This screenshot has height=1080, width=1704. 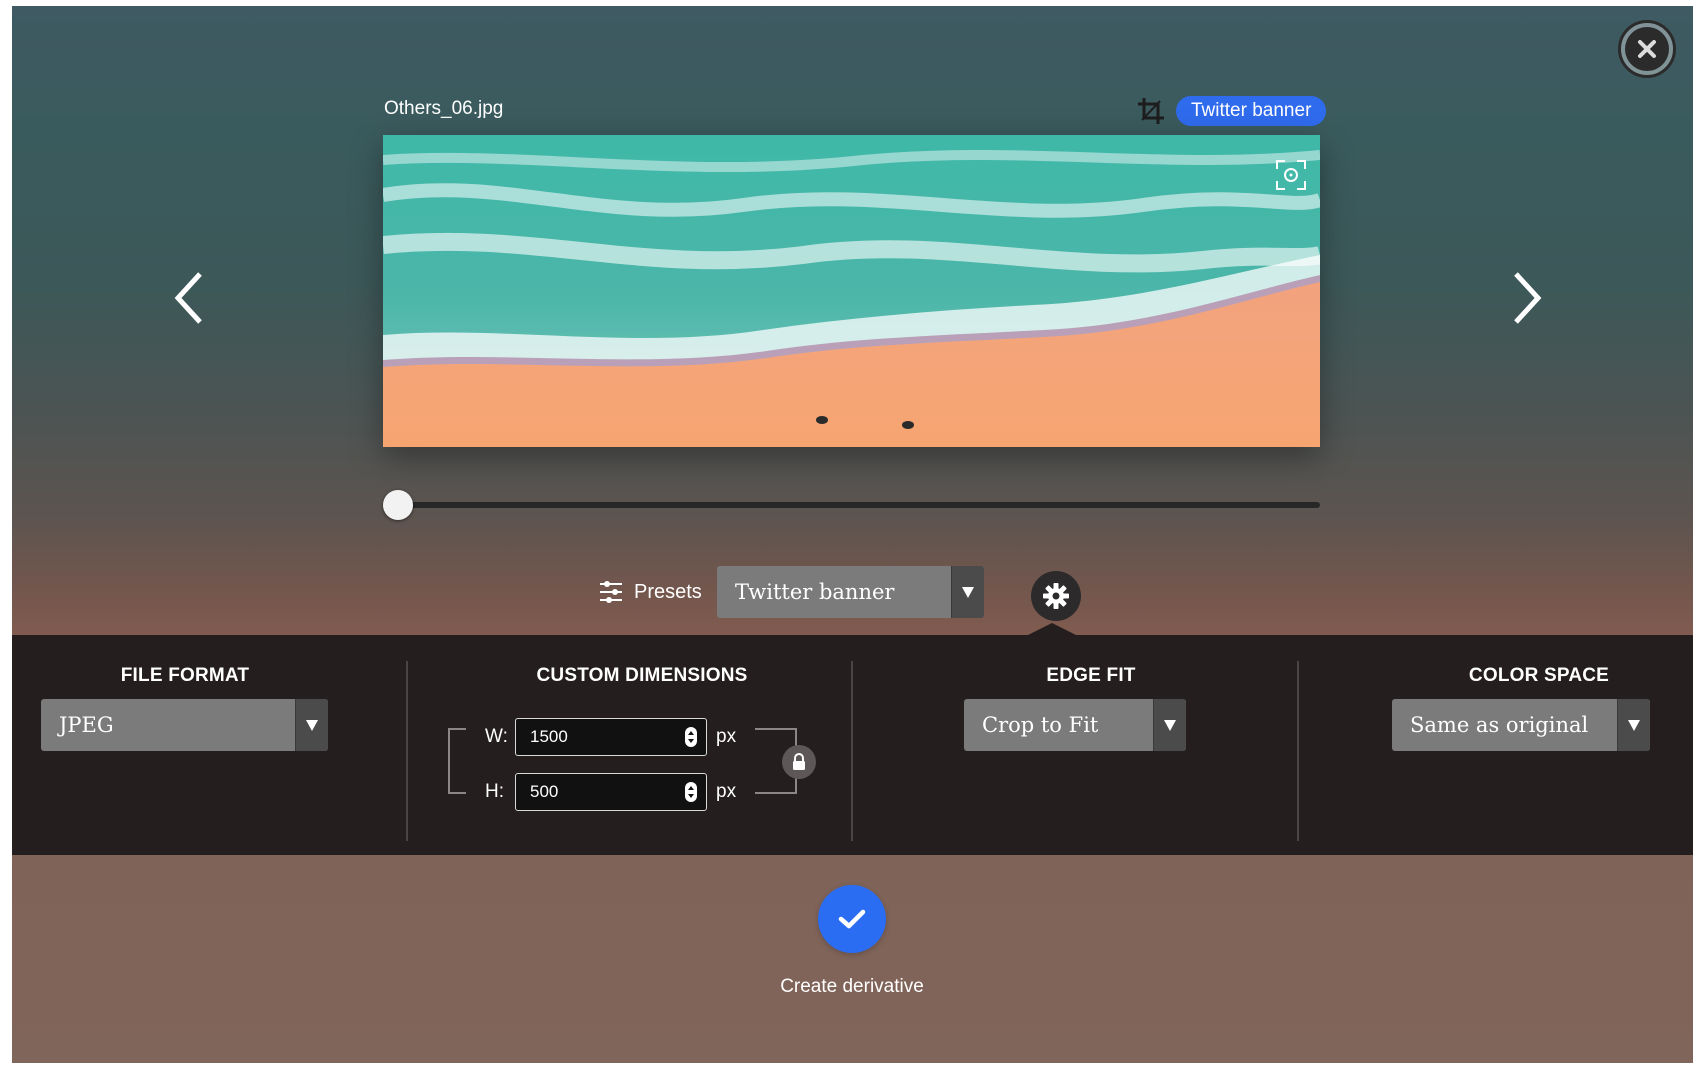 I want to click on color-space-value: Same as original, so click(x=1499, y=725).